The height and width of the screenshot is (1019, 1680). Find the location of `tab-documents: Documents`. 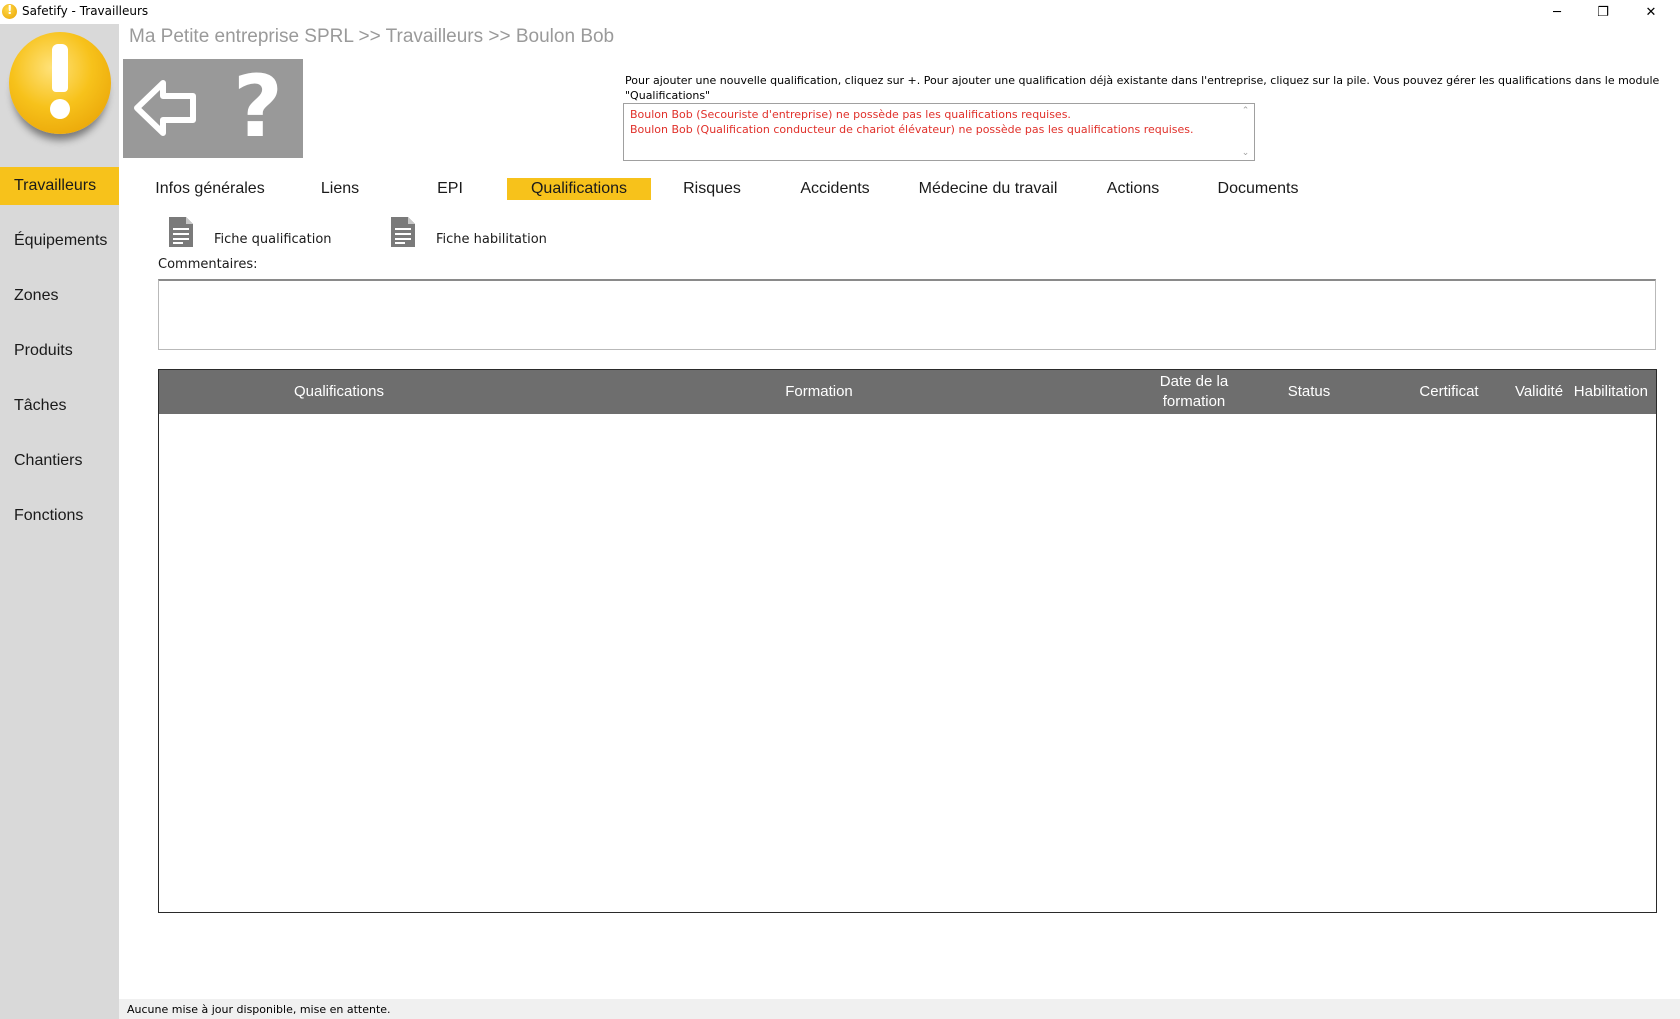

tab-documents: Documents is located at coordinates (1258, 189).